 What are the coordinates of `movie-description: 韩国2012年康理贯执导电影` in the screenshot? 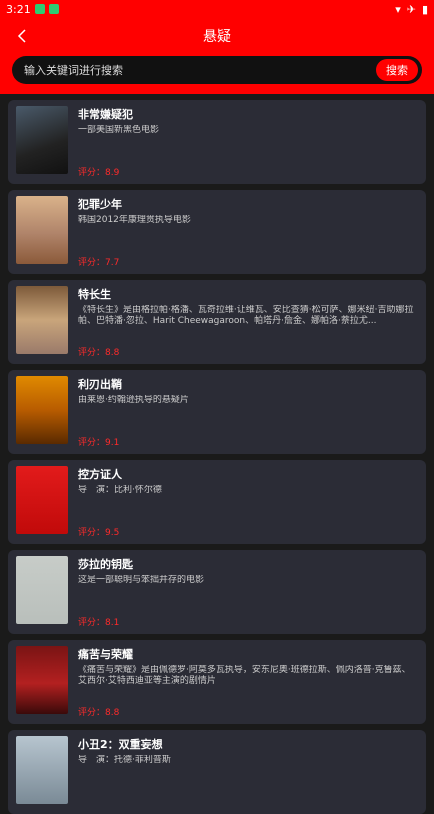 It's located at (134, 220).